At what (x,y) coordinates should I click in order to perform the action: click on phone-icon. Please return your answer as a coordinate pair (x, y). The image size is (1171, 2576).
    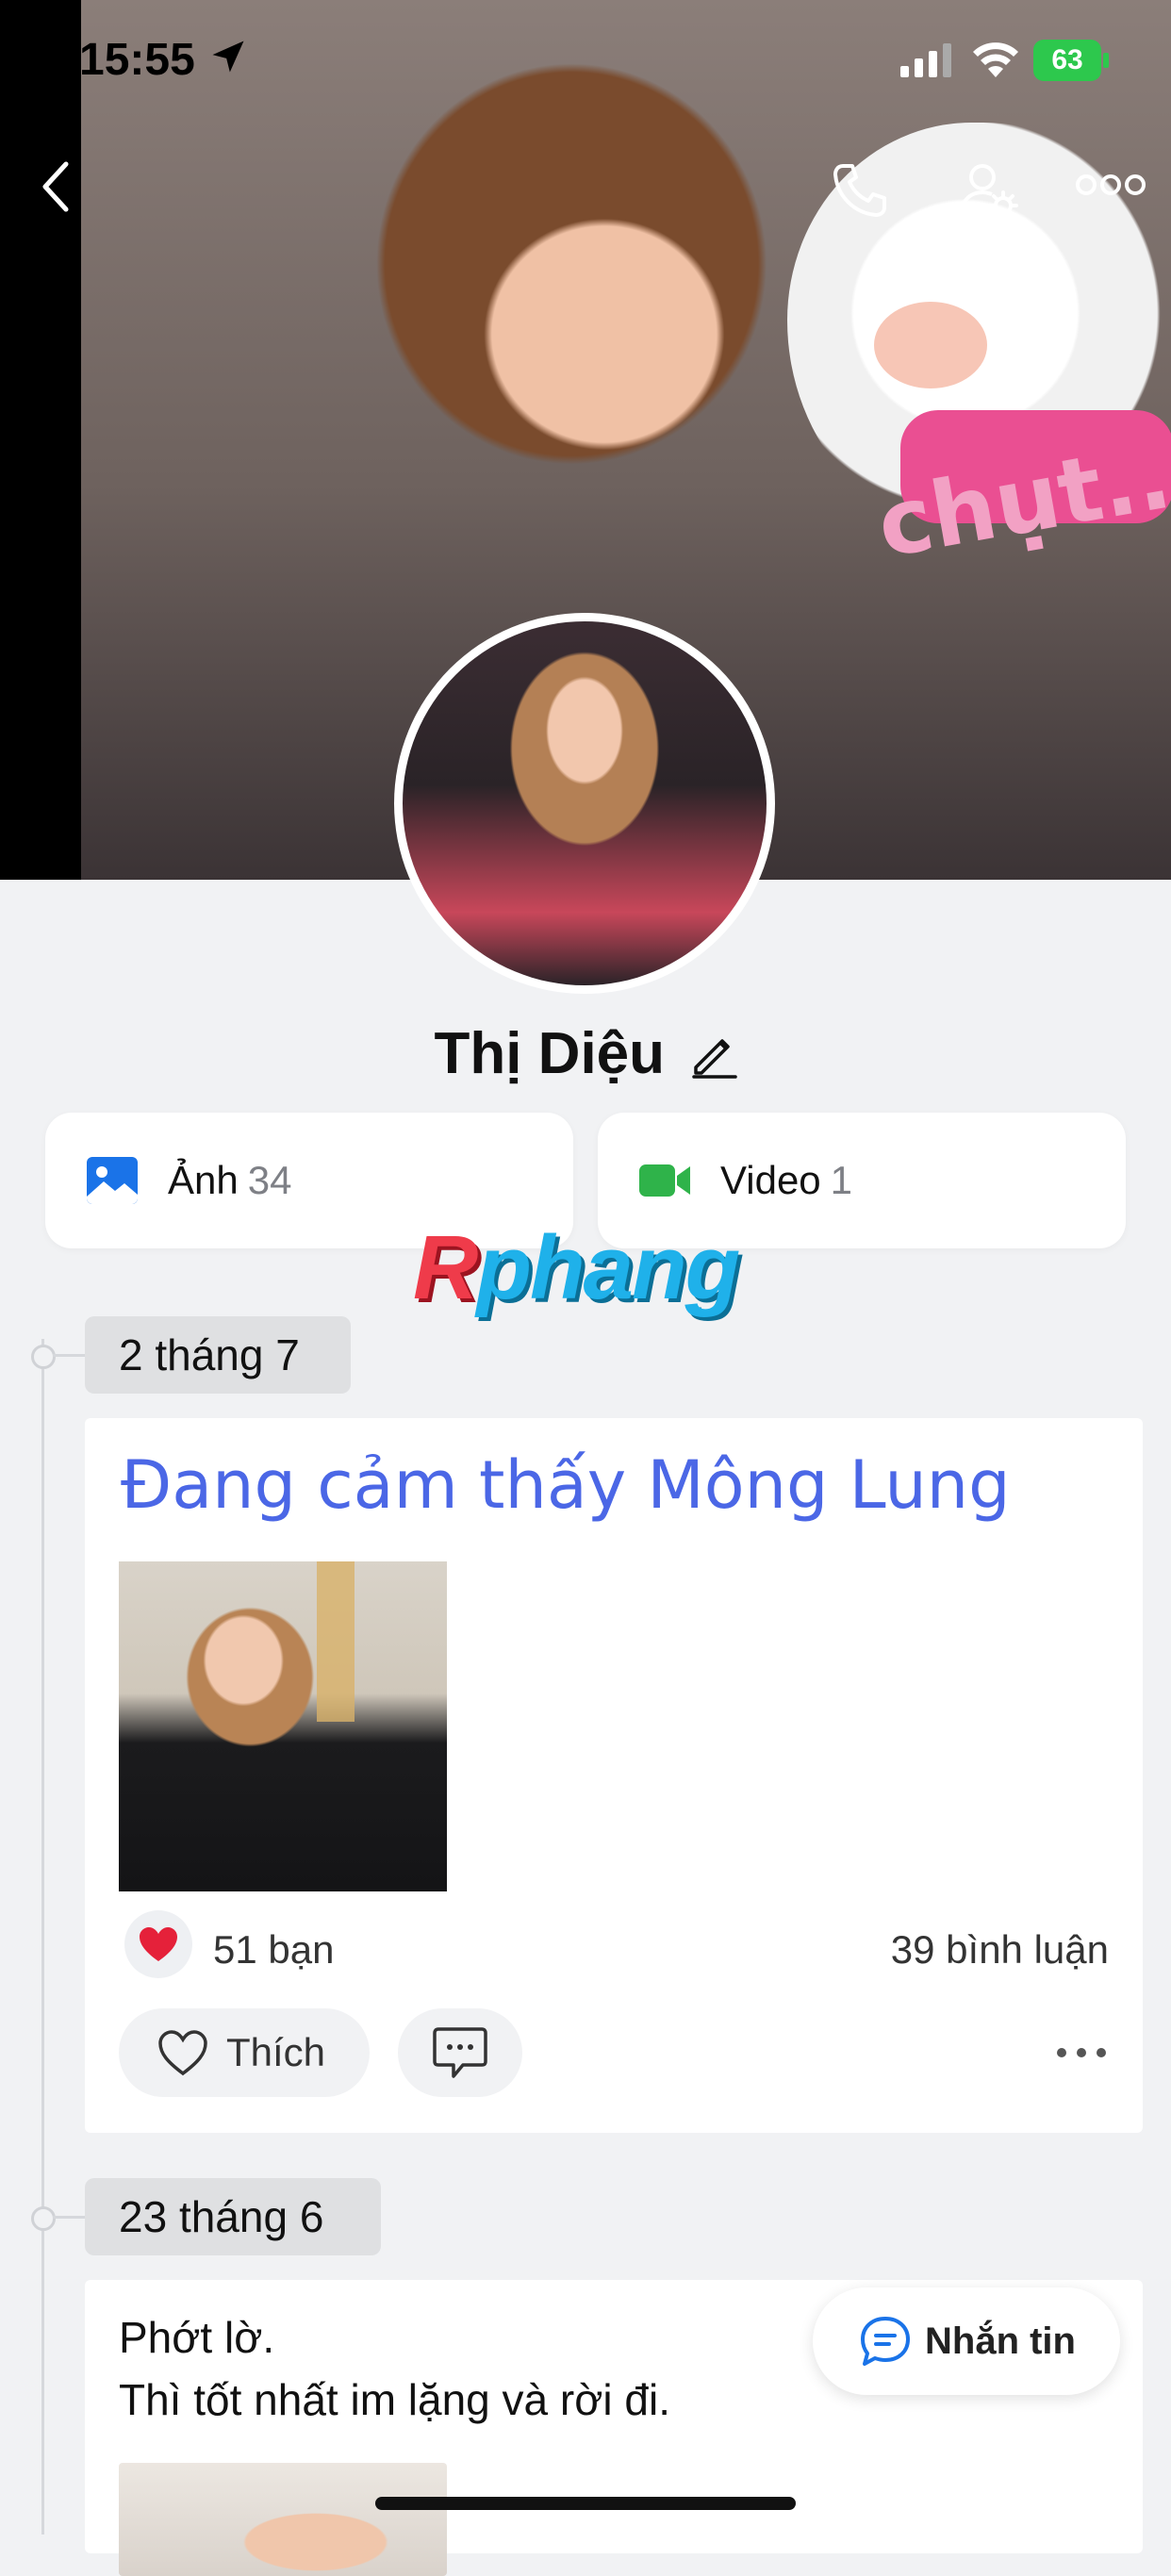
    Looking at the image, I should click on (859, 190).